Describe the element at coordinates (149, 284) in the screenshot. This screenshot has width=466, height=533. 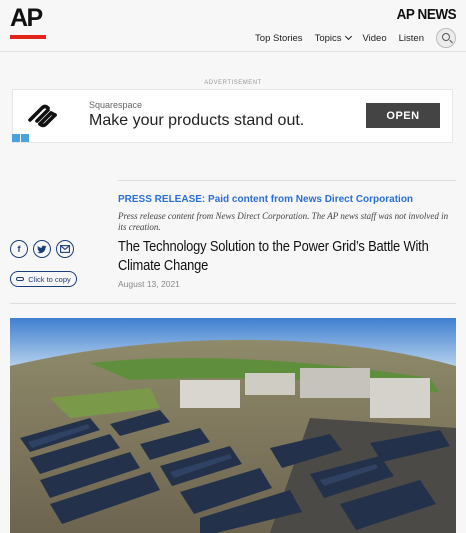
I see `article-date: August 13, 2021` at that location.